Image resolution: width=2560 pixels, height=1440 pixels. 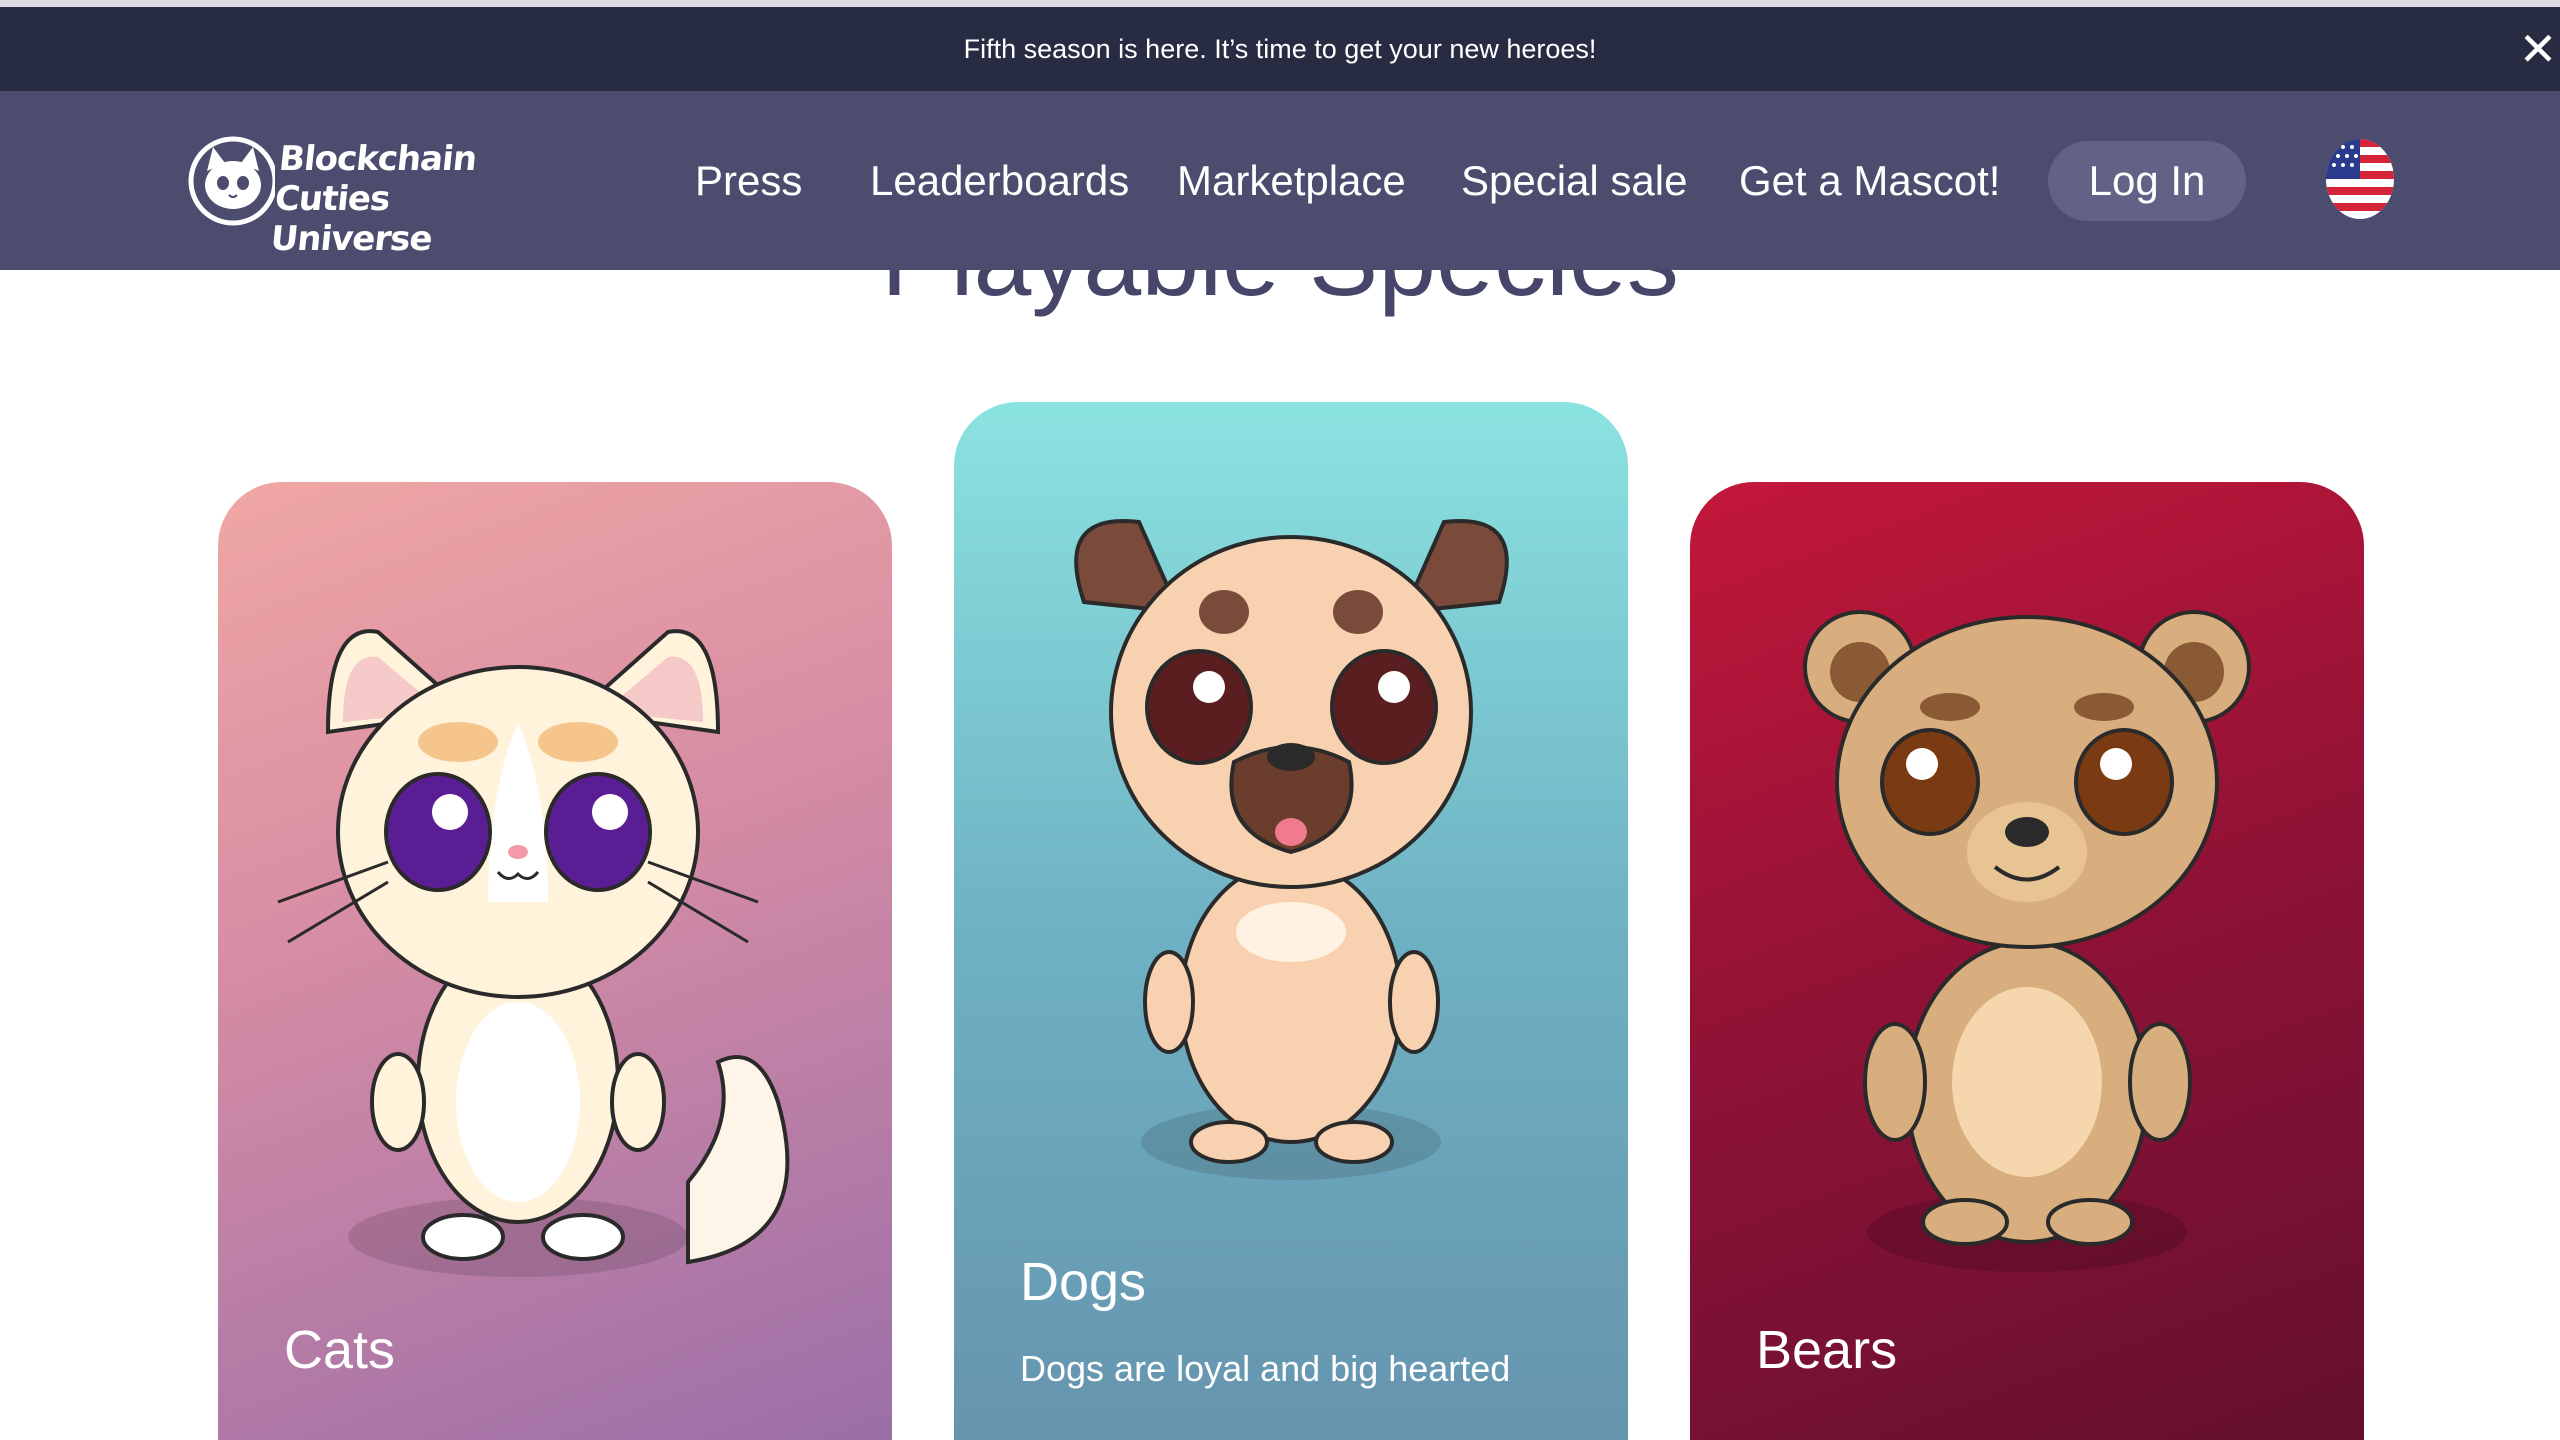 I want to click on logo-text: Blockchain Cuties Universe, so click(x=390, y=199).